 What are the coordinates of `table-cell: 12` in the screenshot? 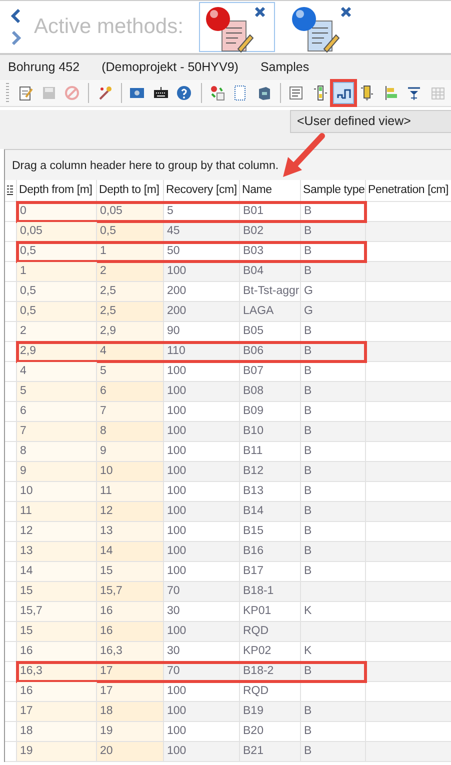 It's located at (106, 511).